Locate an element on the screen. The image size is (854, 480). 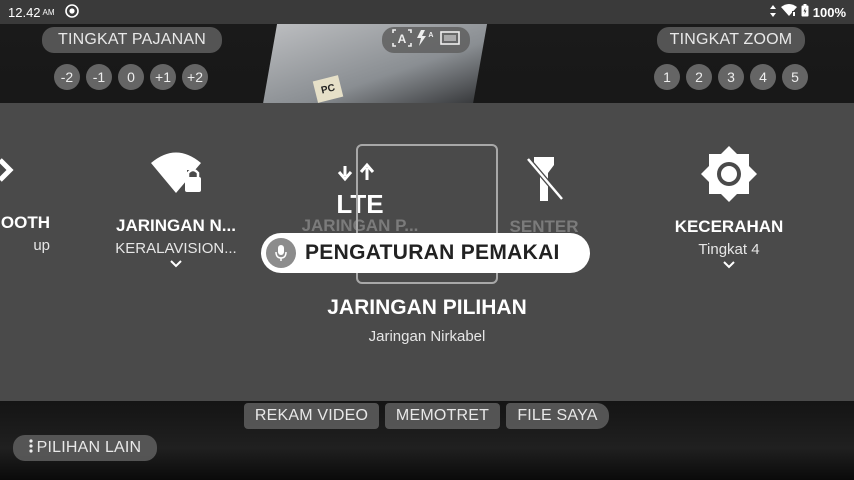
flash-auto-icon: A is located at coordinates (426, 40).